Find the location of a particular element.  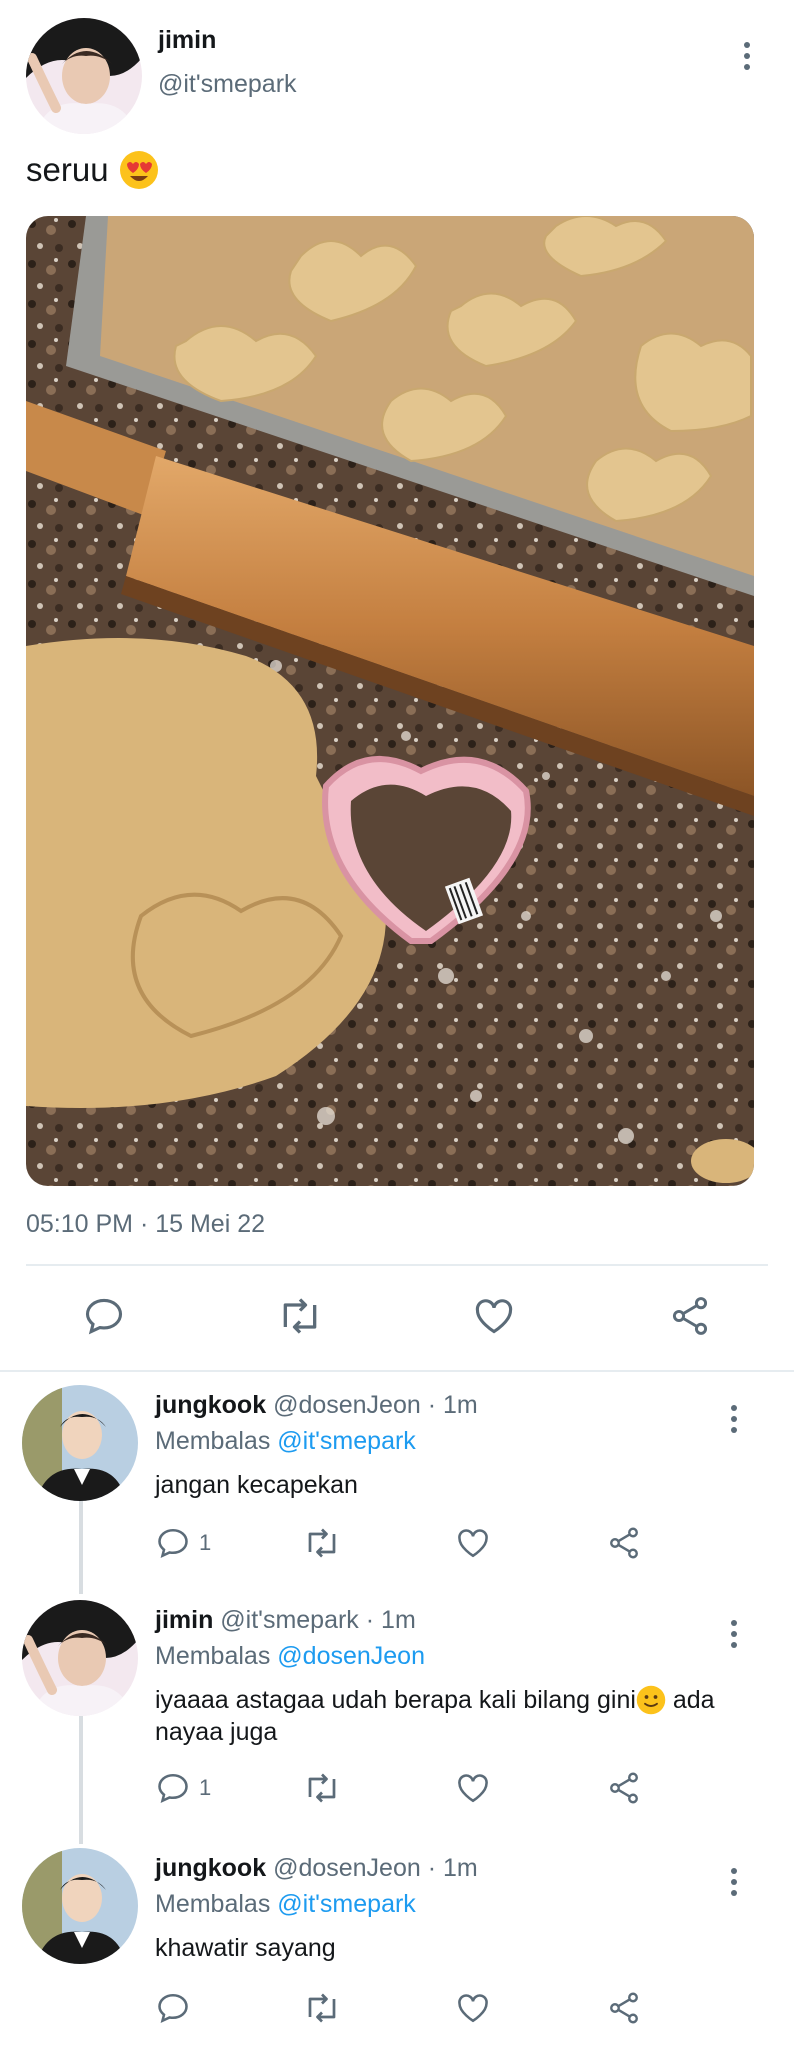

reply-text: jangan kecapekan is located at coordinates (256, 1485).